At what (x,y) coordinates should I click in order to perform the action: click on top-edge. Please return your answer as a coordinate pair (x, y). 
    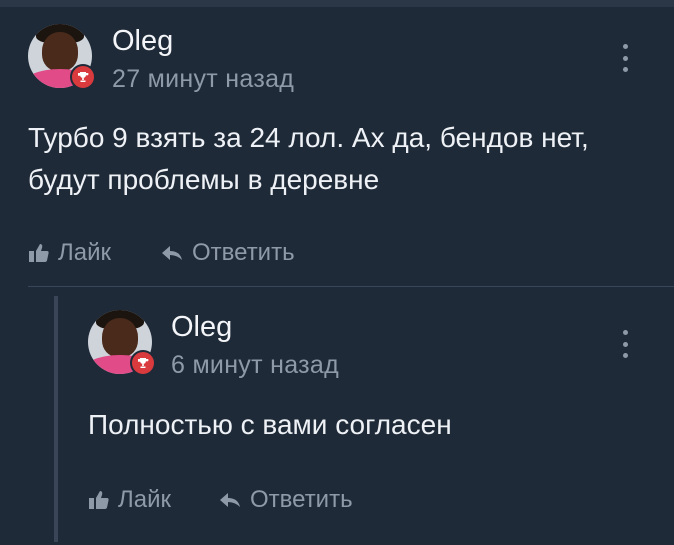
    Looking at the image, I should click on (337, 3).